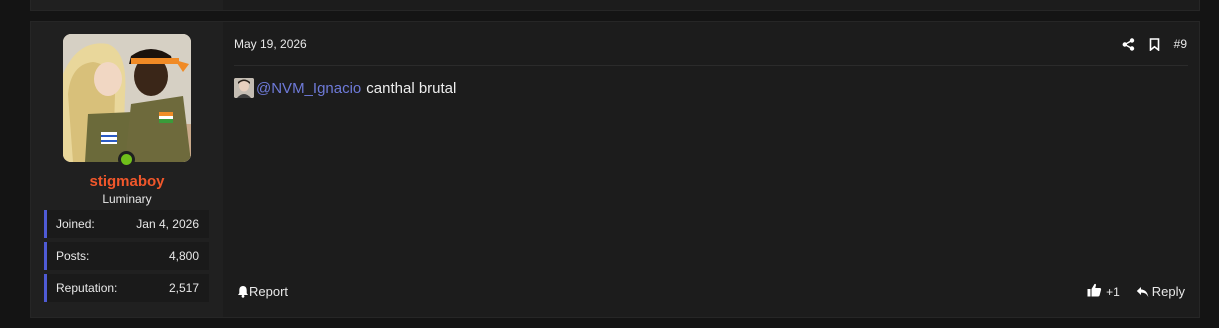 The image size is (1219, 328). I want to click on stat-joined: Joined: Jan 4, 2026, so click(126, 224).